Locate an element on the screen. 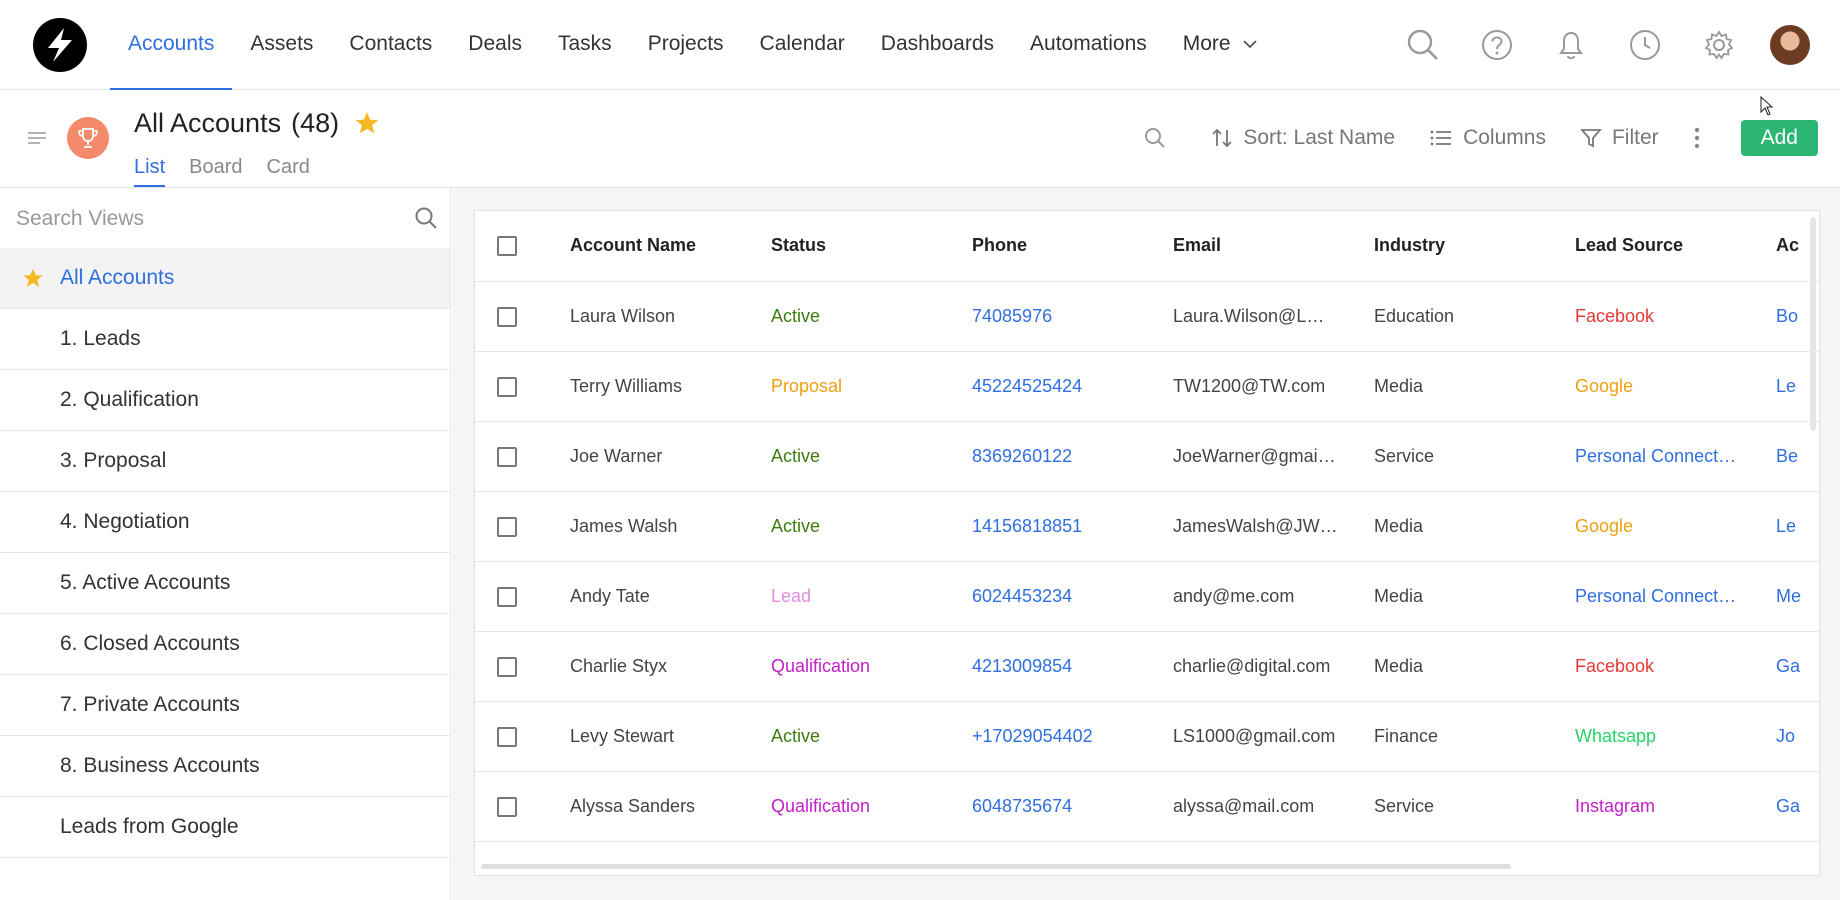 This screenshot has width=1840, height=900. sort-button: Sort: Last Name is located at coordinates (1303, 138).